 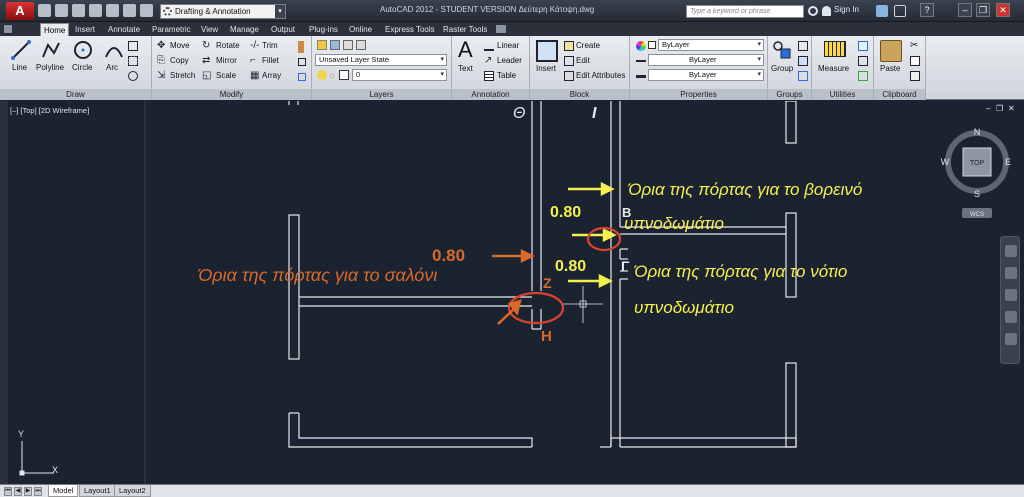 What do you see at coordinates (82, 67) in the screenshot?
I see `circle-button: Circle` at bounding box center [82, 67].